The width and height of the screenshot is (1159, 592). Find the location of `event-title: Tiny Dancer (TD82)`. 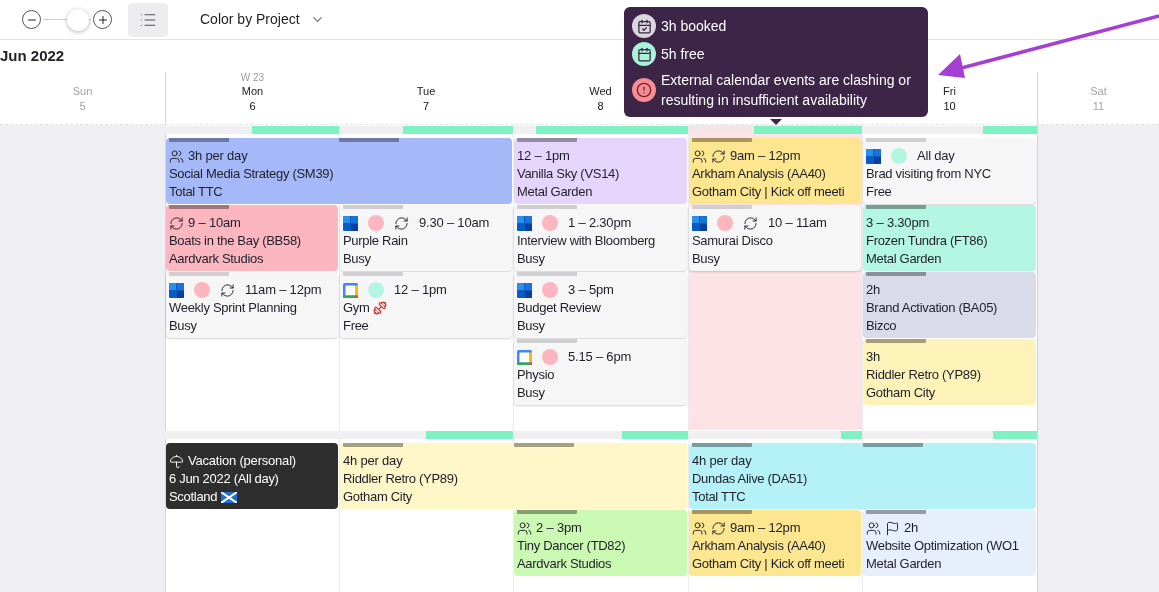

event-title: Tiny Dancer (TD82) is located at coordinates (571, 546).